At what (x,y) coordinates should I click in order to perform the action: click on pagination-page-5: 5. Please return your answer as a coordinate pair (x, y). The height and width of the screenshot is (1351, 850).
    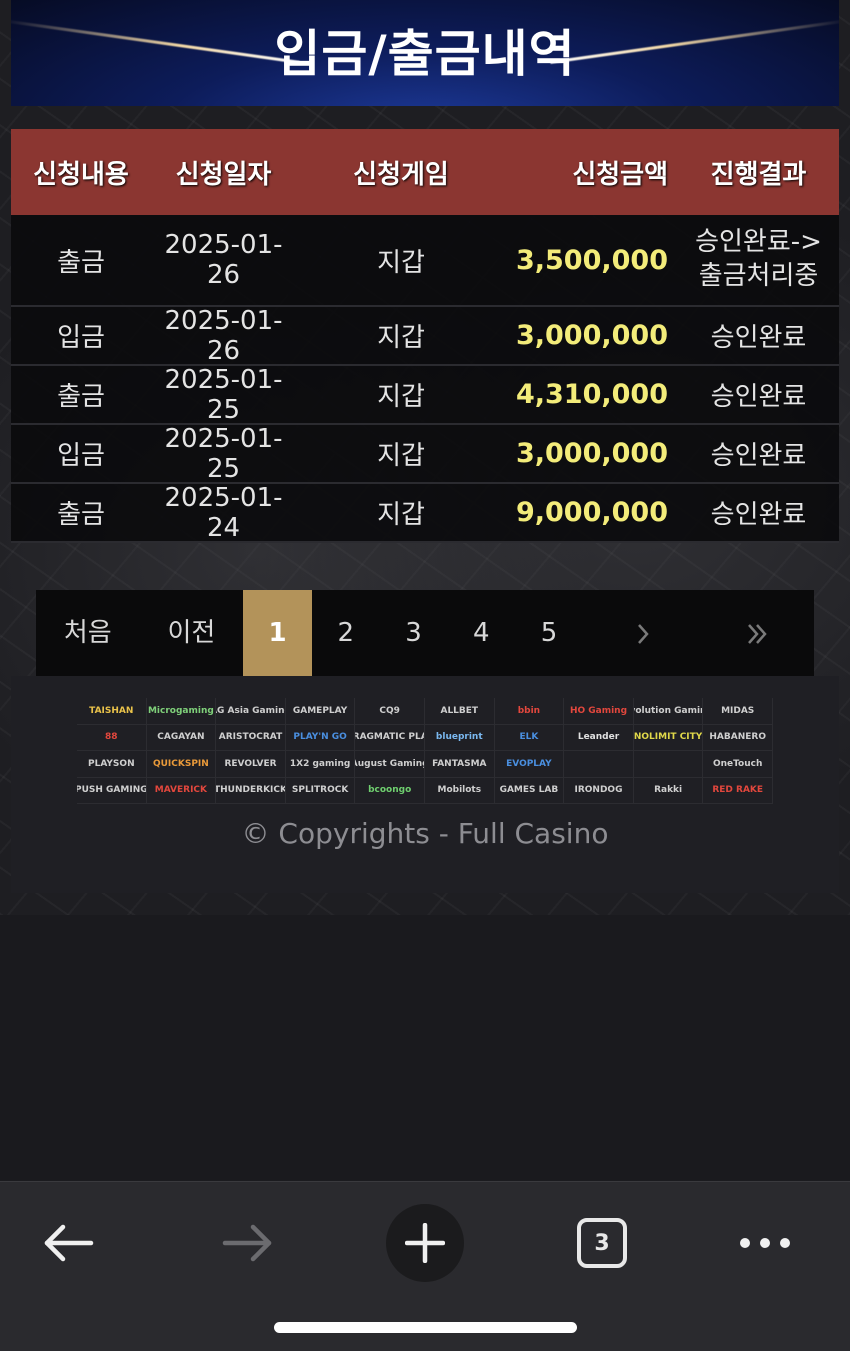
    Looking at the image, I should click on (549, 633).